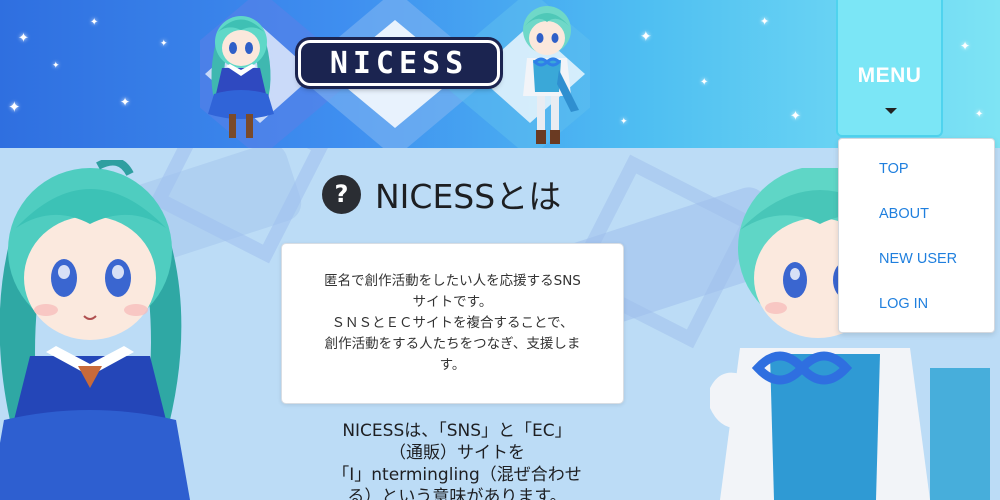  I want to click on page-title: ? NICESSとは, so click(441, 194).